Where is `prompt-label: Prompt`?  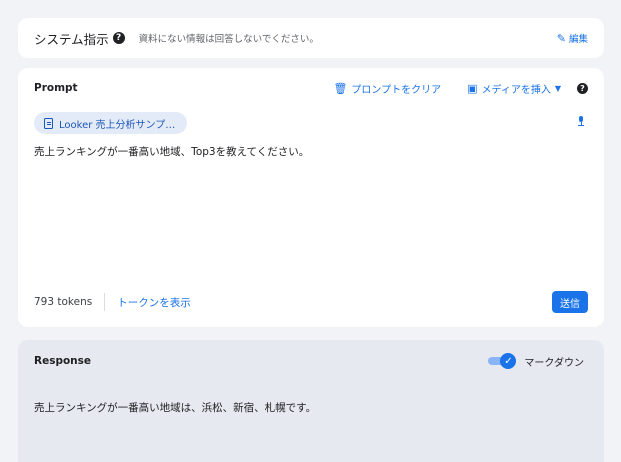 prompt-label: Prompt is located at coordinates (56, 88).